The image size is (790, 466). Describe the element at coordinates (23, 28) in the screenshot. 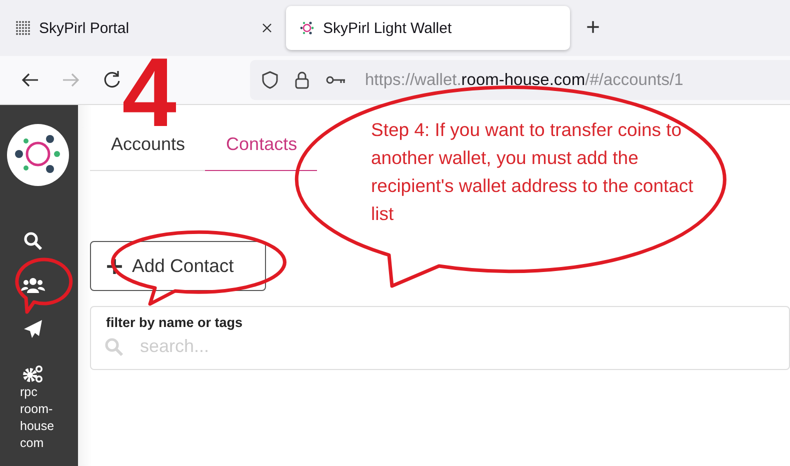

I see `dots-grid-icon` at that location.